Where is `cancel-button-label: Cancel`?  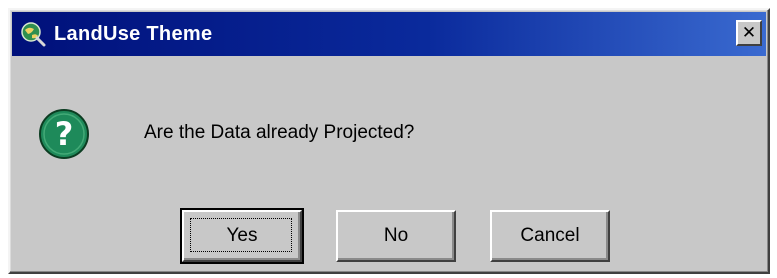 cancel-button-label: Cancel is located at coordinates (550, 235).